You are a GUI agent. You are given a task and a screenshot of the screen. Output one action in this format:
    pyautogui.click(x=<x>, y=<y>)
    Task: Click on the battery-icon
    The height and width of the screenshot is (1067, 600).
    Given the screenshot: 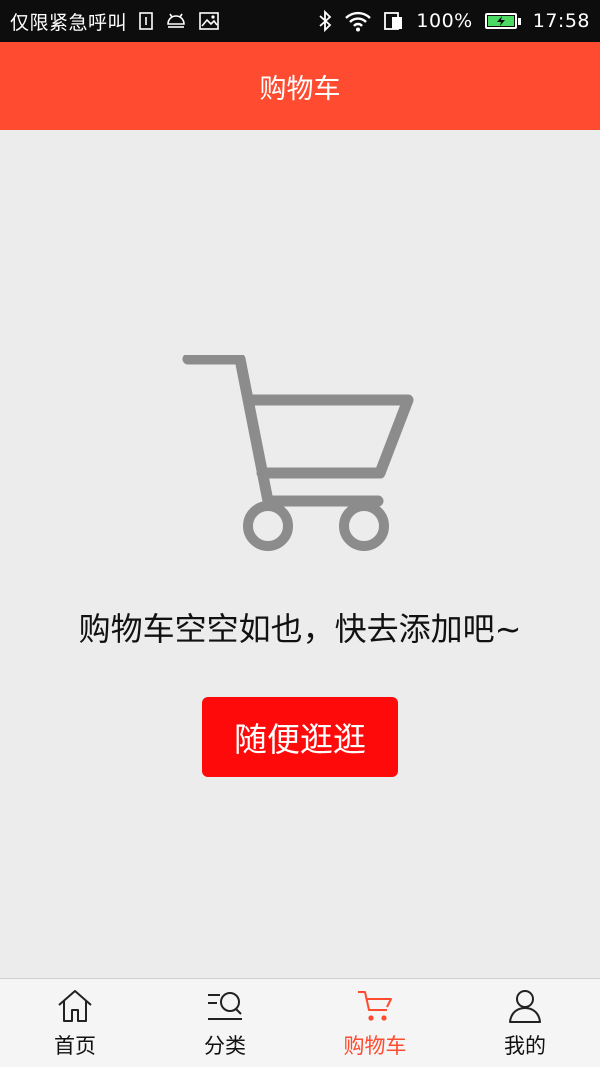 What is the action you would take?
    pyautogui.click(x=502, y=21)
    